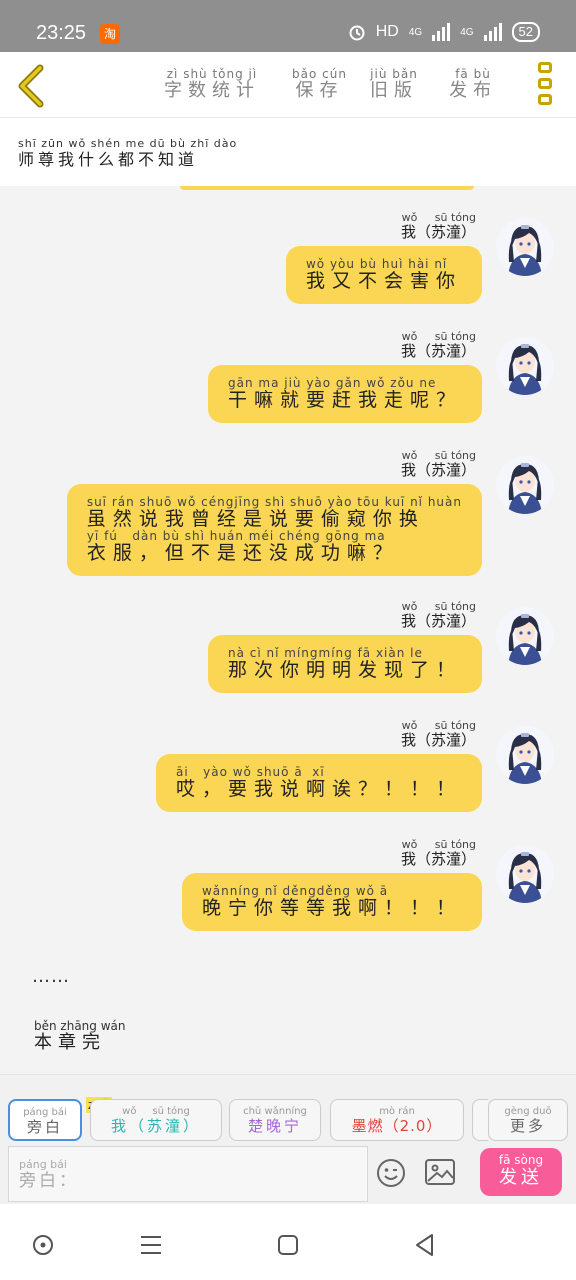 Image resolution: width=576 pixels, height=1280 pixels. I want to click on publish-pinyin: fā bù, so click(473, 74).